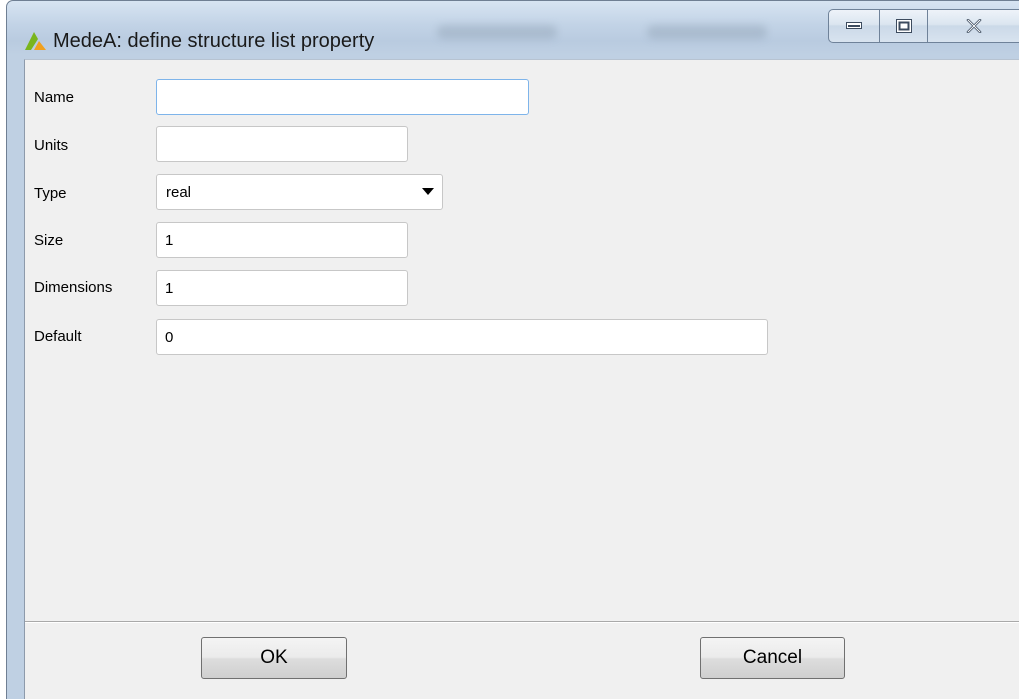 This screenshot has height=699, width=1019. I want to click on size-input, so click(282, 240).